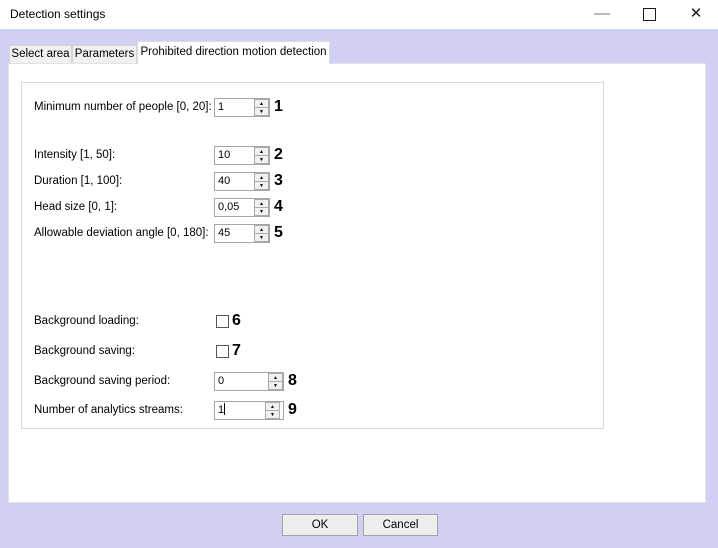  I want to click on background-loading-row: Background loading: 6, so click(137, 321).